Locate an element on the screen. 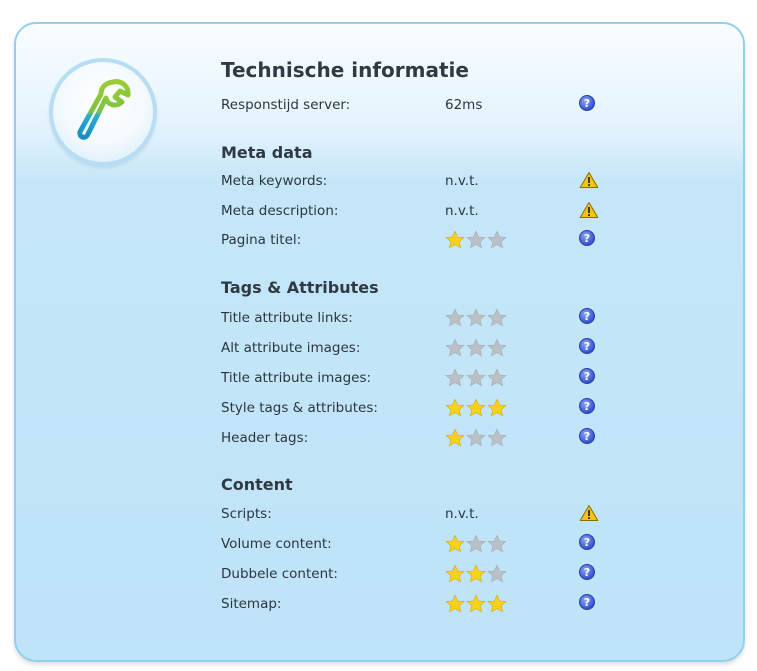 This screenshot has height=671, width=757. row-label: Responstijd server: is located at coordinates (286, 105).